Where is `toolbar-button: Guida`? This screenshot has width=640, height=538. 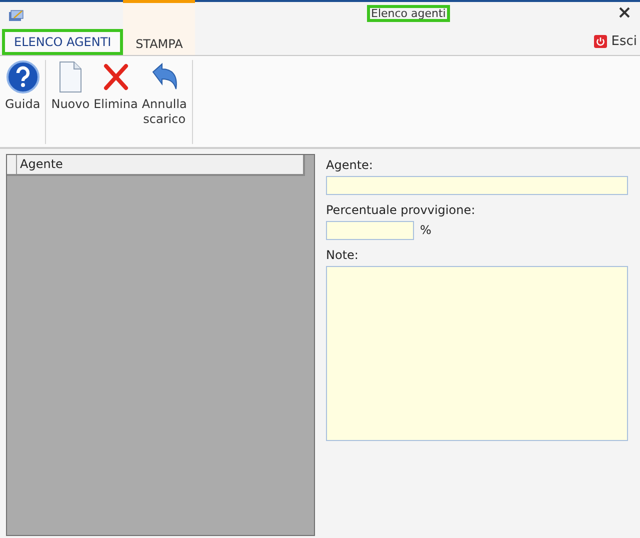
toolbar-button: Guida is located at coordinates (23, 102).